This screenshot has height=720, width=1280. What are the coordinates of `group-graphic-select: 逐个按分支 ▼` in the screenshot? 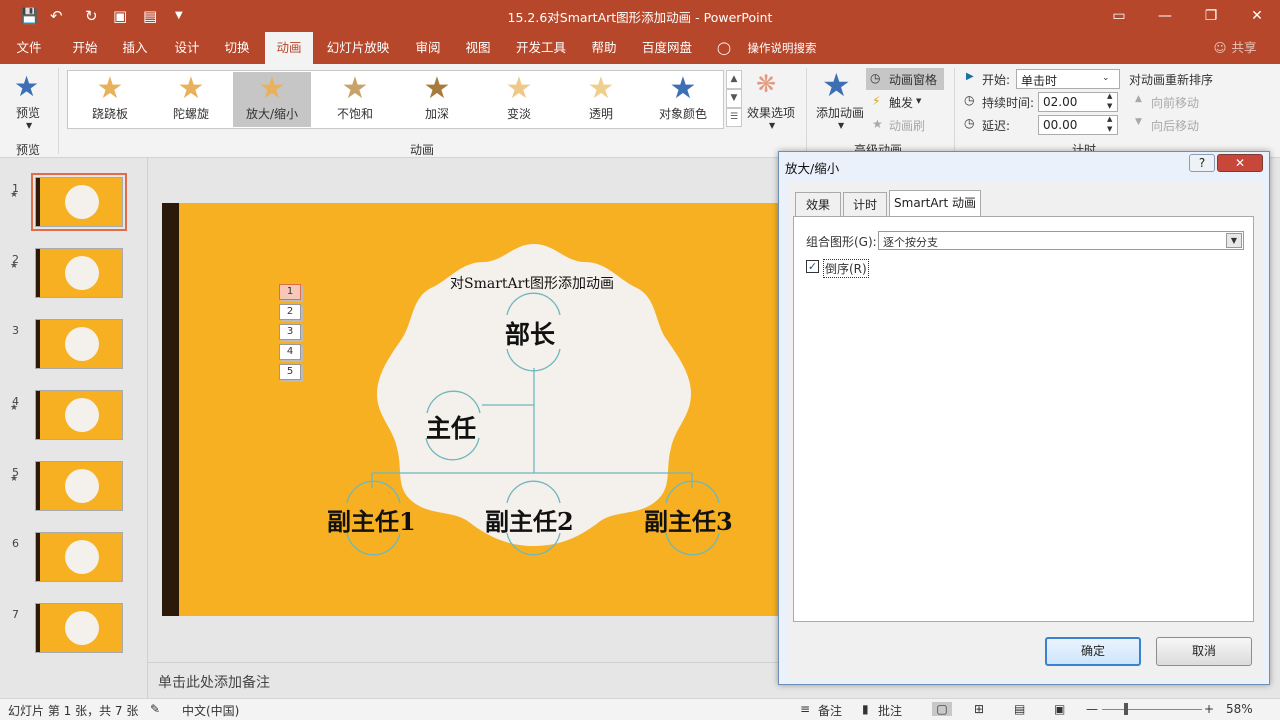 It's located at (1061, 240).